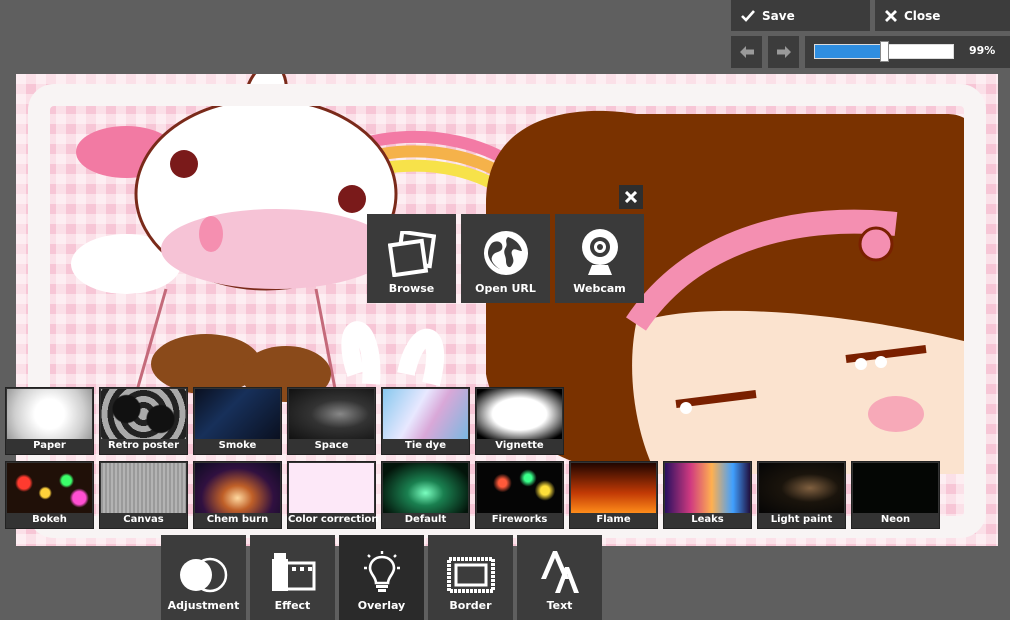  What do you see at coordinates (381, 571) in the screenshot?
I see `lightbulb-icon` at bounding box center [381, 571].